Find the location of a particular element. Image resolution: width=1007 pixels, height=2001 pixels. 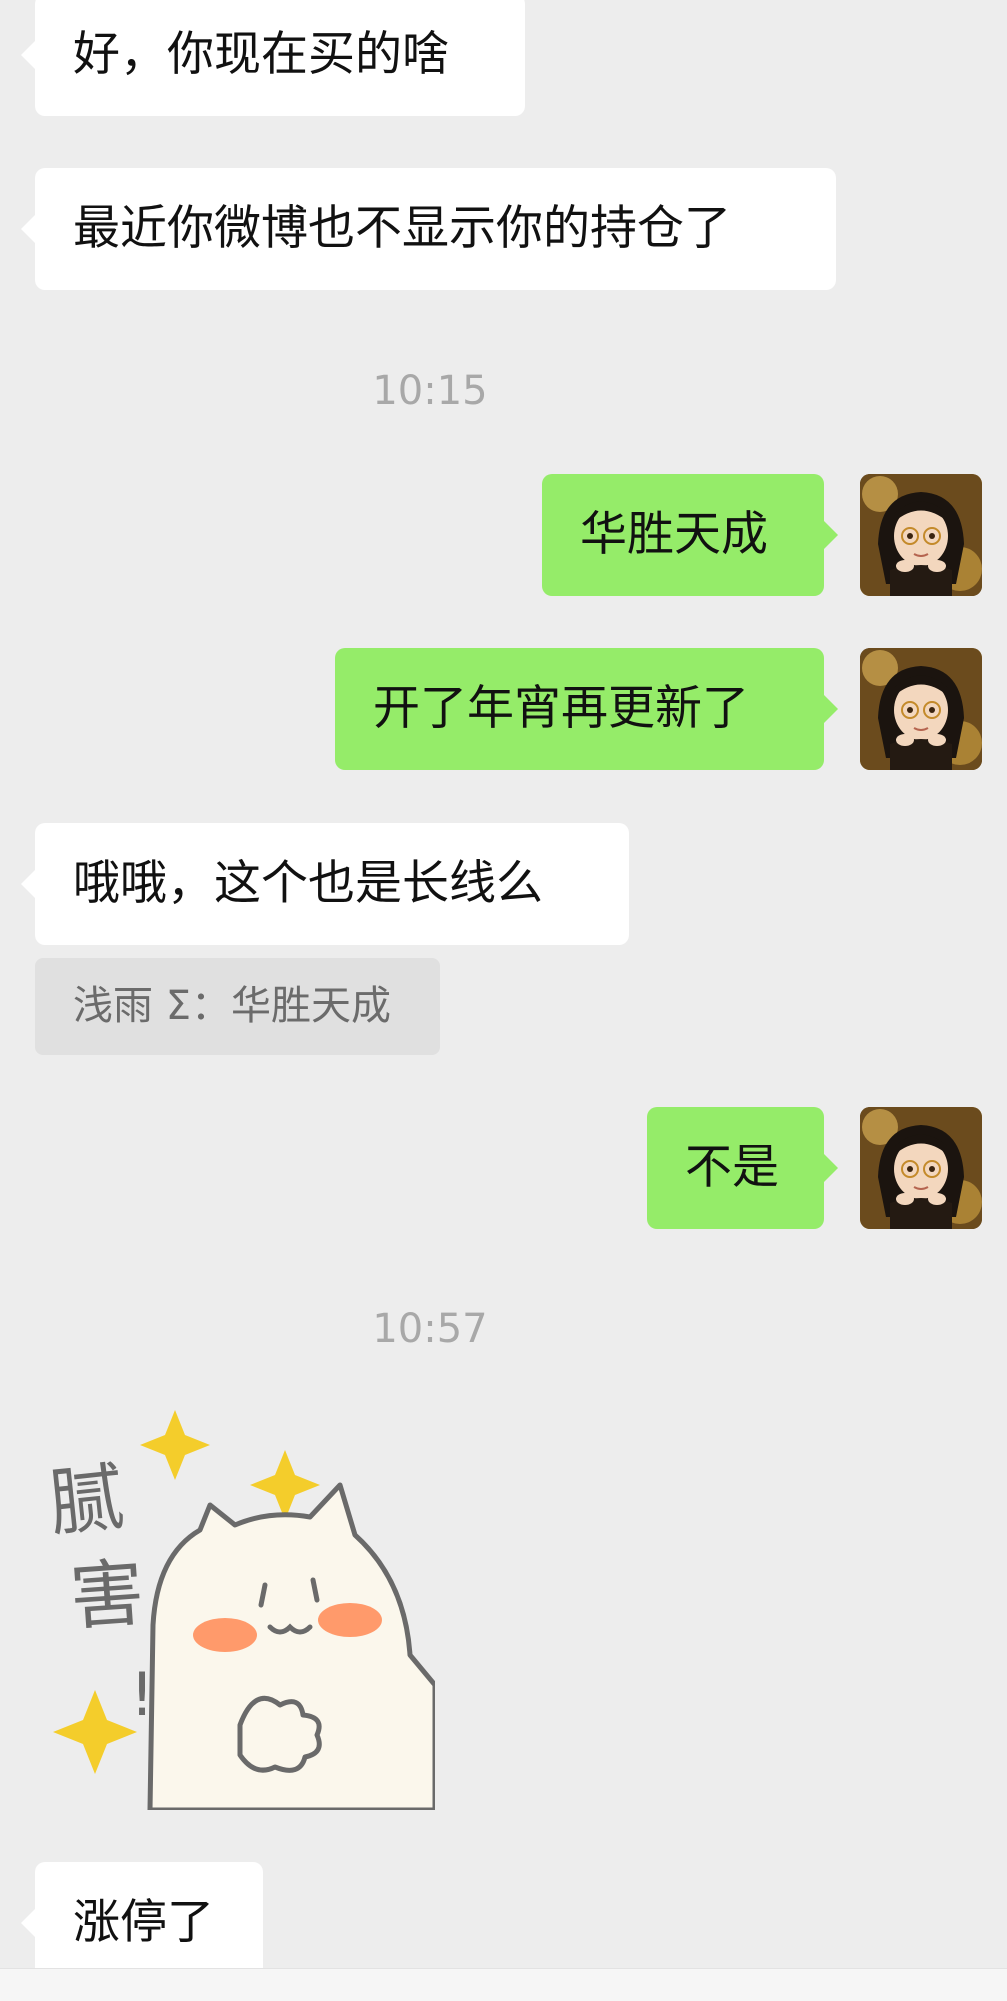

svg-text: 腻 is located at coordinates (86, 1500).